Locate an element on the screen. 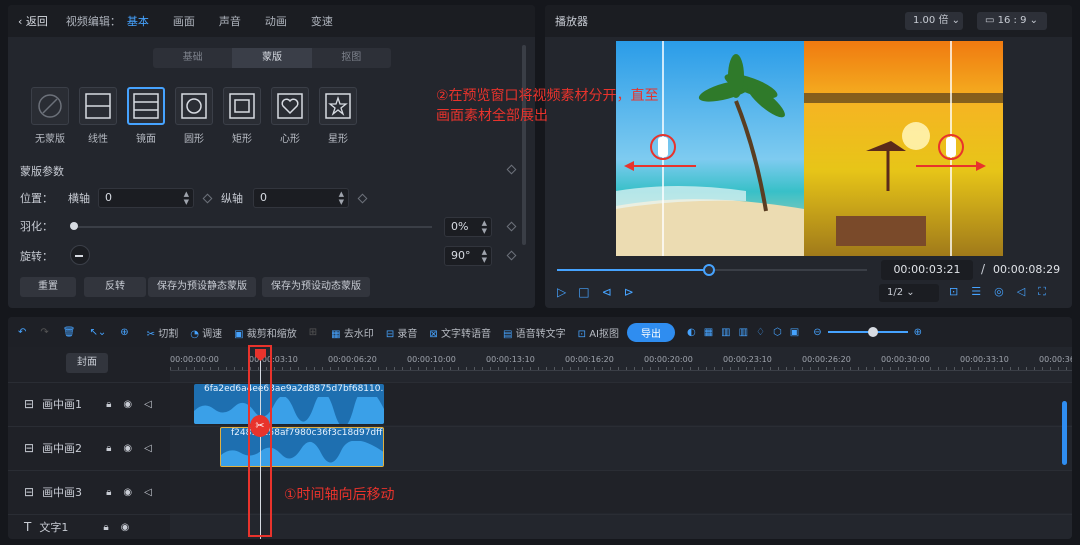  pointer-icon: ↖⌄ is located at coordinates (97, 332).